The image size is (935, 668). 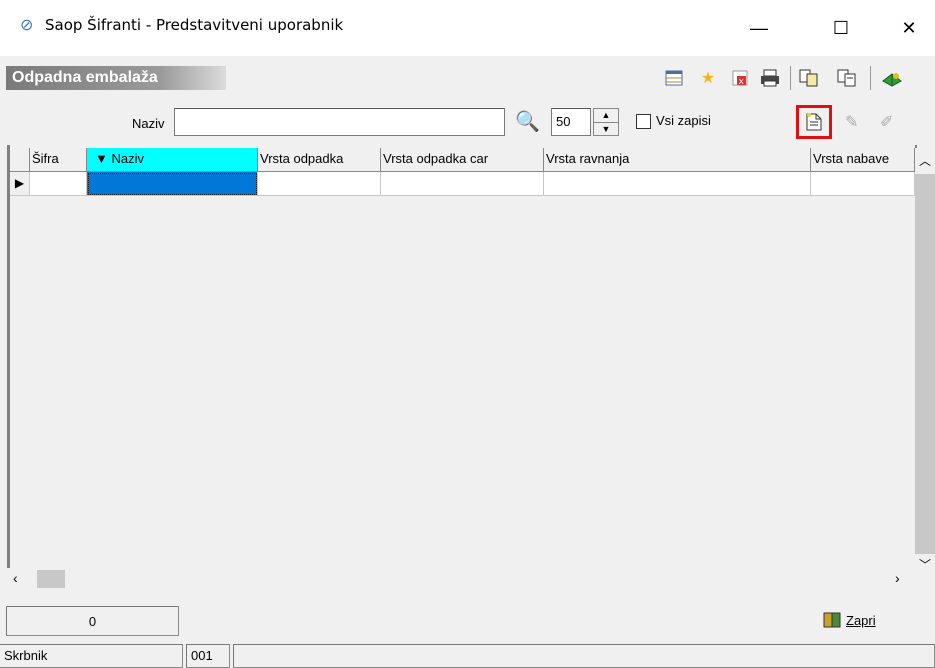 What do you see at coordinates (708, 78) in the screenshot?
I see `star-icon: ★` at bounding box center [708, 78].